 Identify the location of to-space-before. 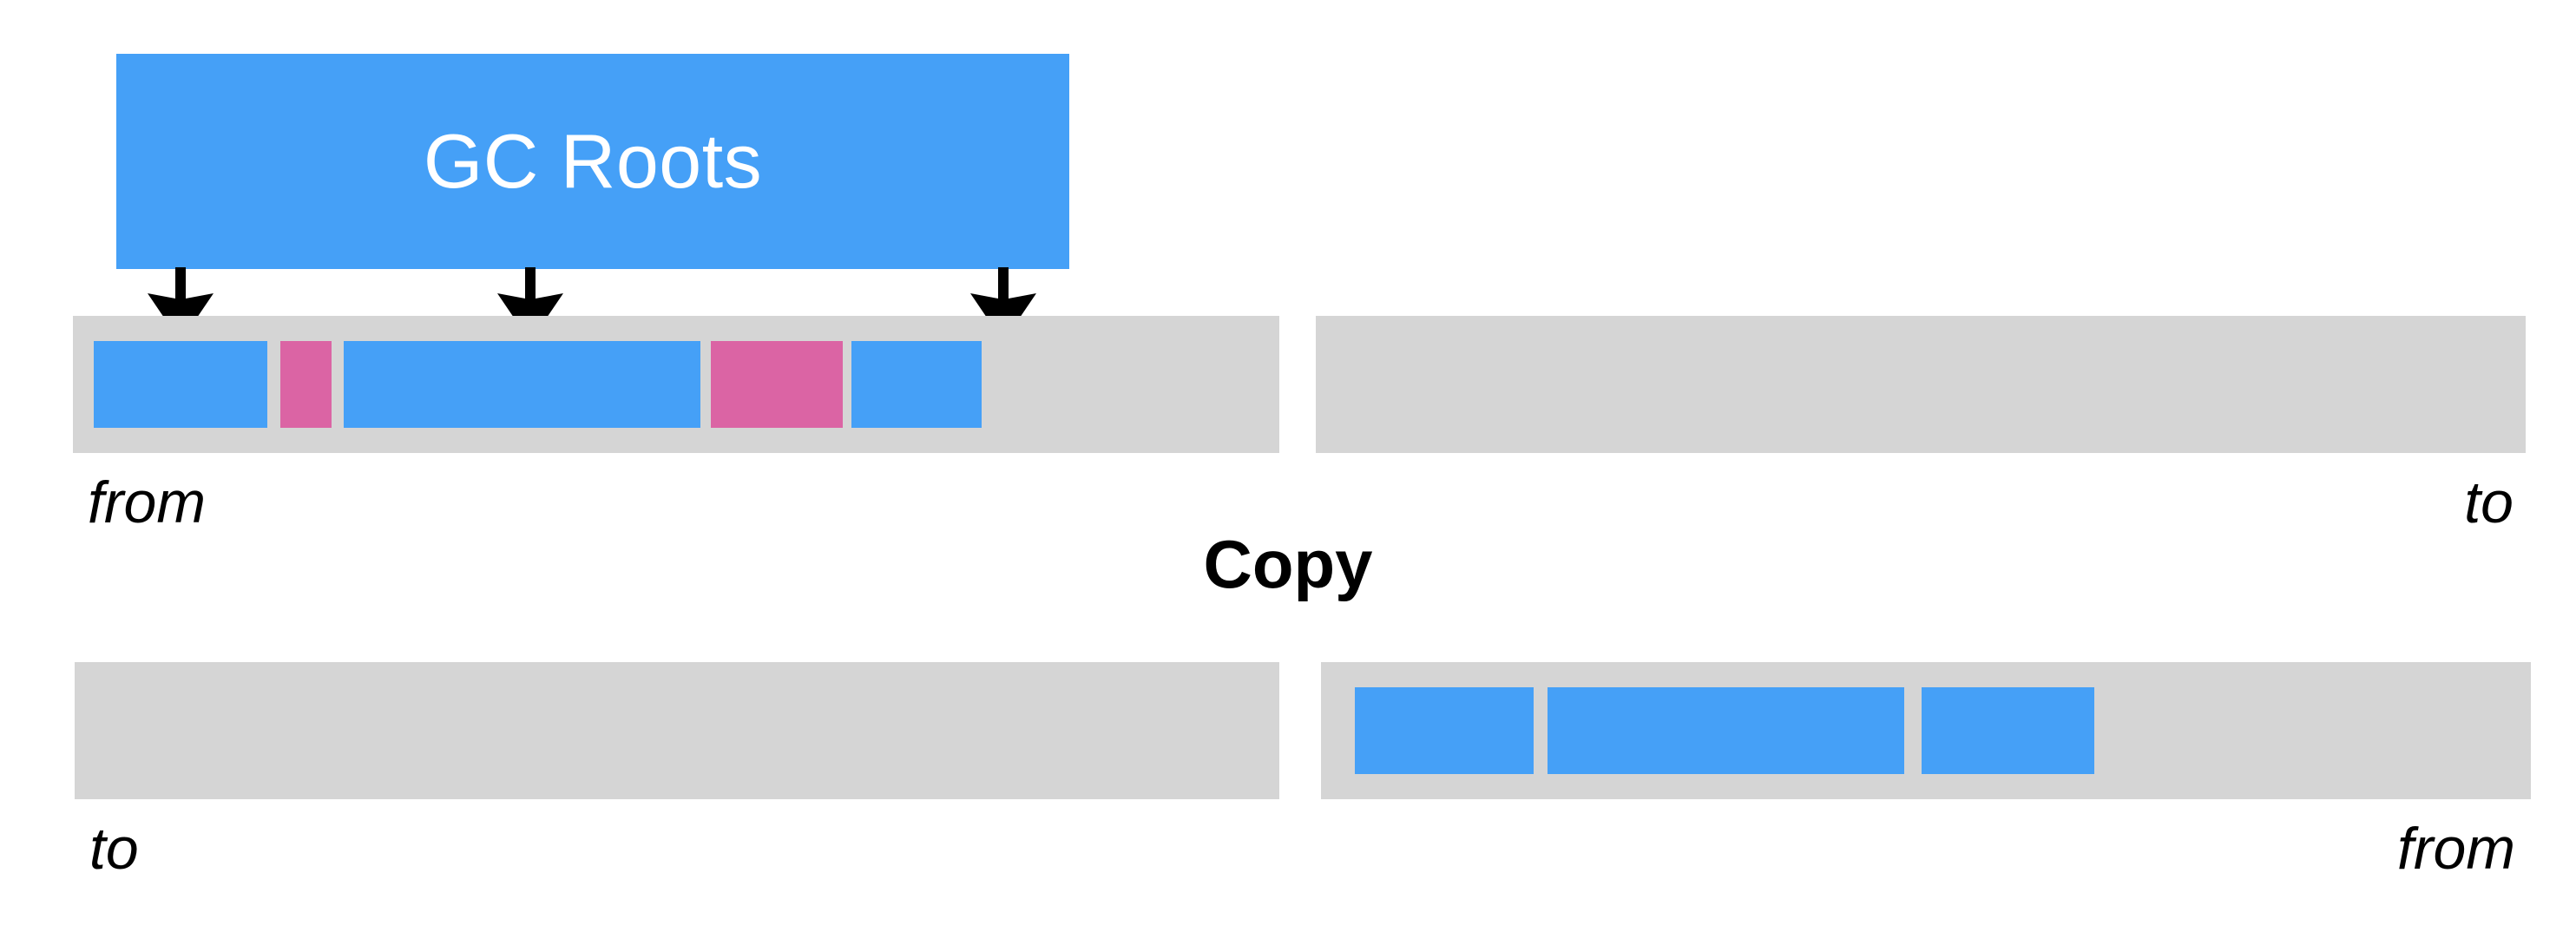
(1921, 384).